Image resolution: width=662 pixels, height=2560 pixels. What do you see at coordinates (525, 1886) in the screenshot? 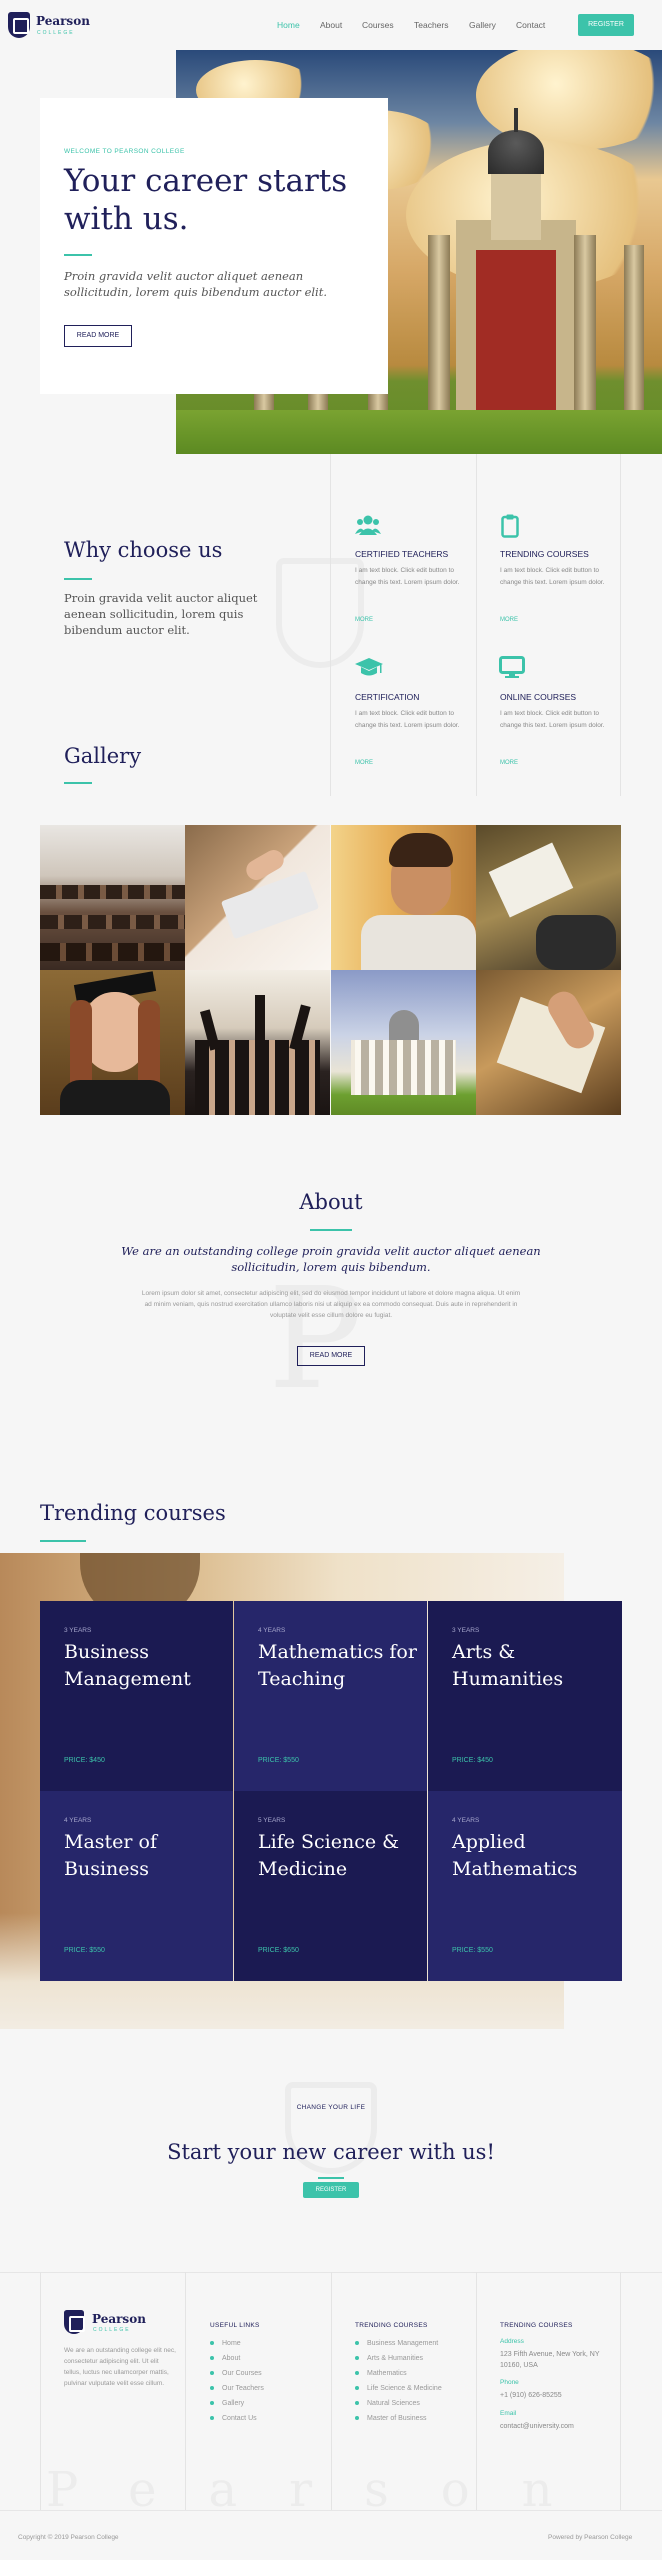
I see `course-card-applied-mathematics: 4 YEARS Applied Mathematics PRICE: $550` at bounding box center [525, 1886].